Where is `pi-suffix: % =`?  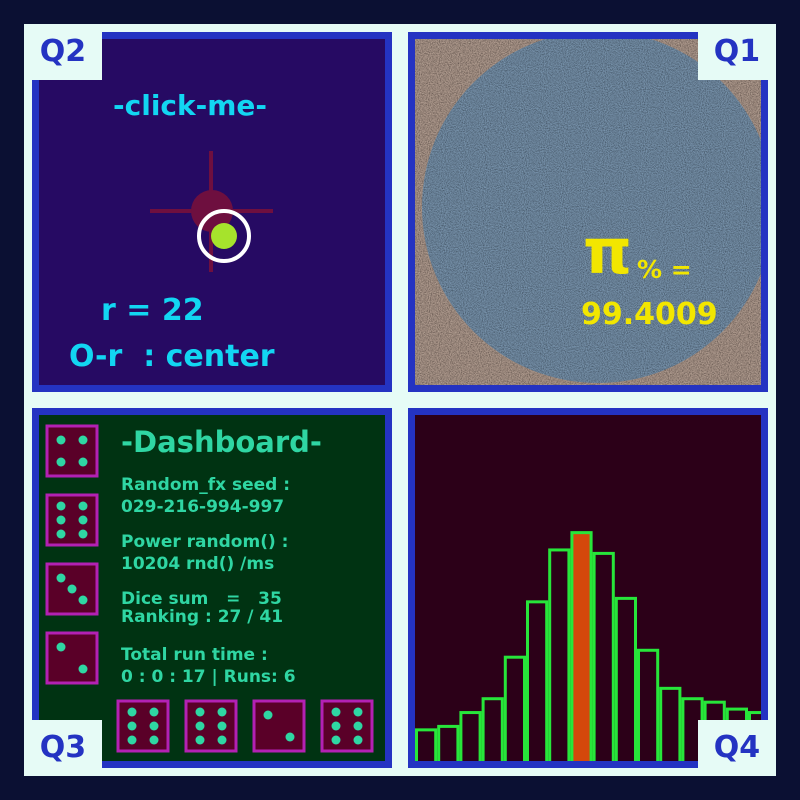
pi-suffix: % = is located at coordinates (664, 269).